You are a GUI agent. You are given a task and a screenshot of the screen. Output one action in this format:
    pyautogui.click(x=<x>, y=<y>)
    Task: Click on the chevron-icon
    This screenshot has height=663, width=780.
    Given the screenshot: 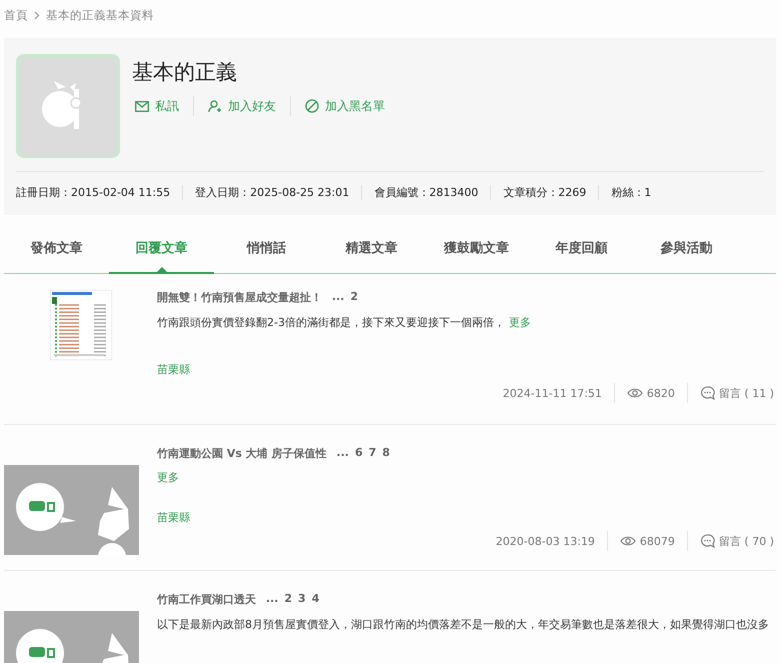 What is the action you would take?
    pyautogui.click(x=37, y=15)
    